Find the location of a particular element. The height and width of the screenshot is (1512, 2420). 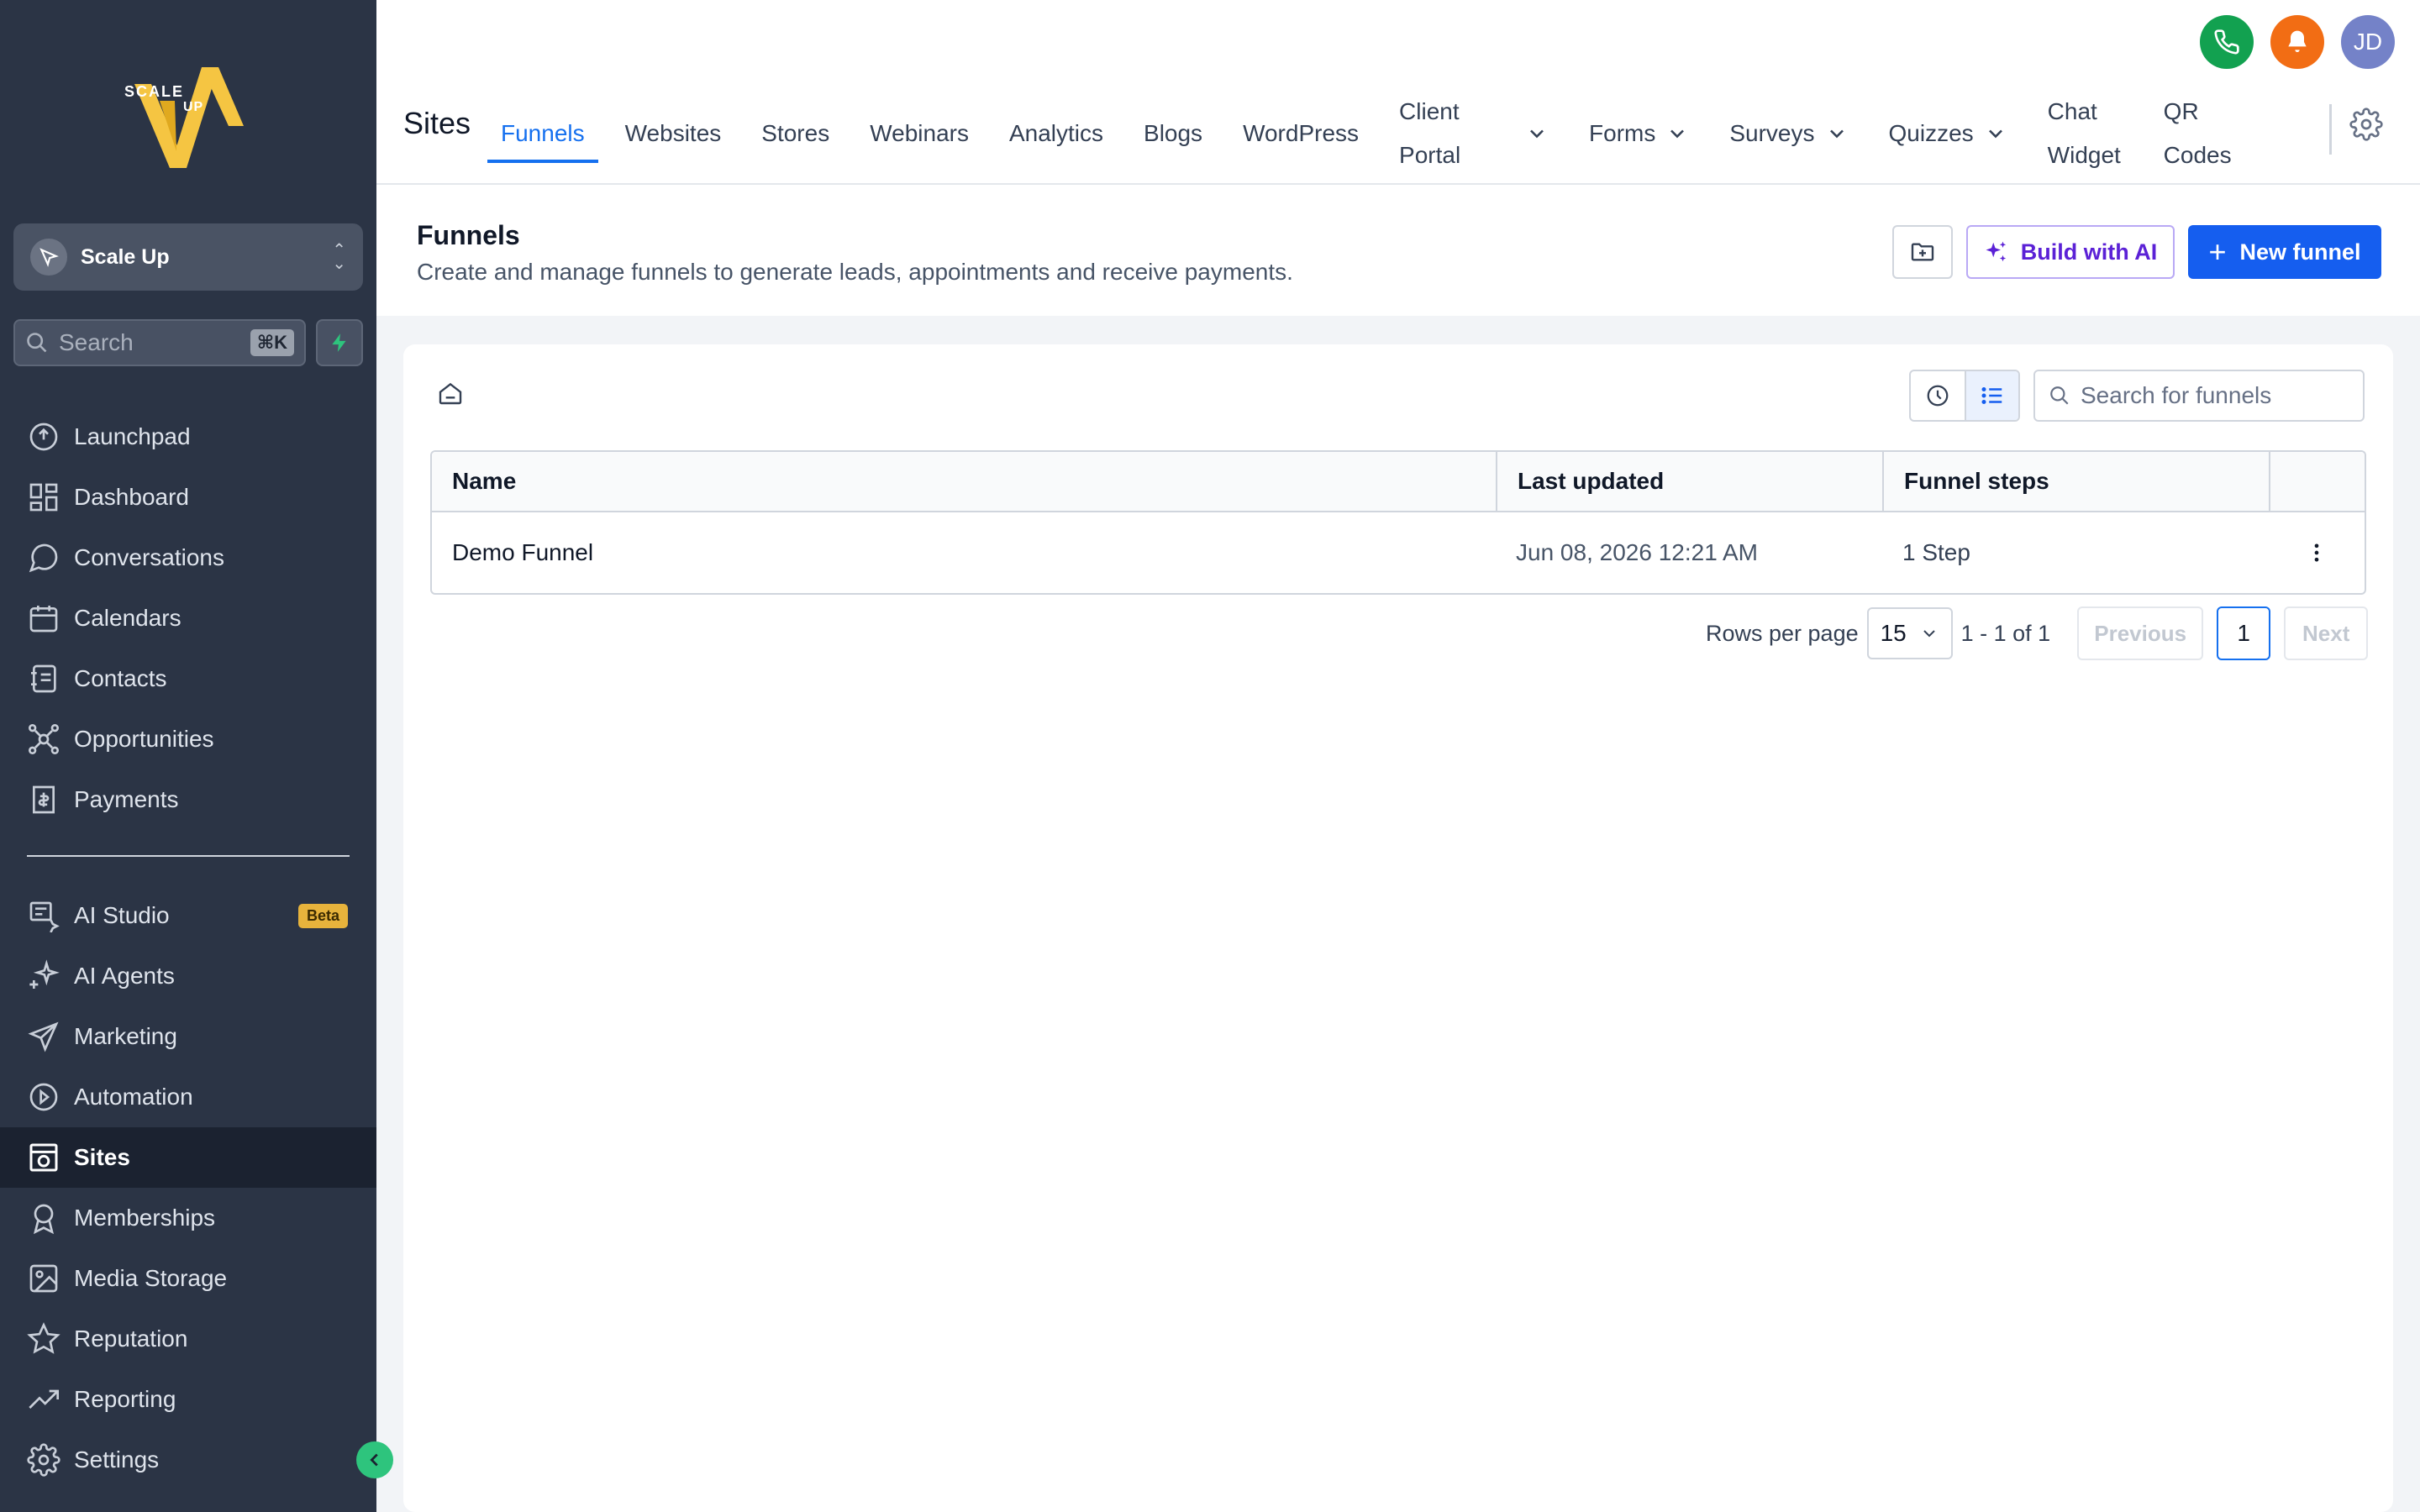

sidebar-item-marketing: Marketing is located at coordinates (188, 1036).